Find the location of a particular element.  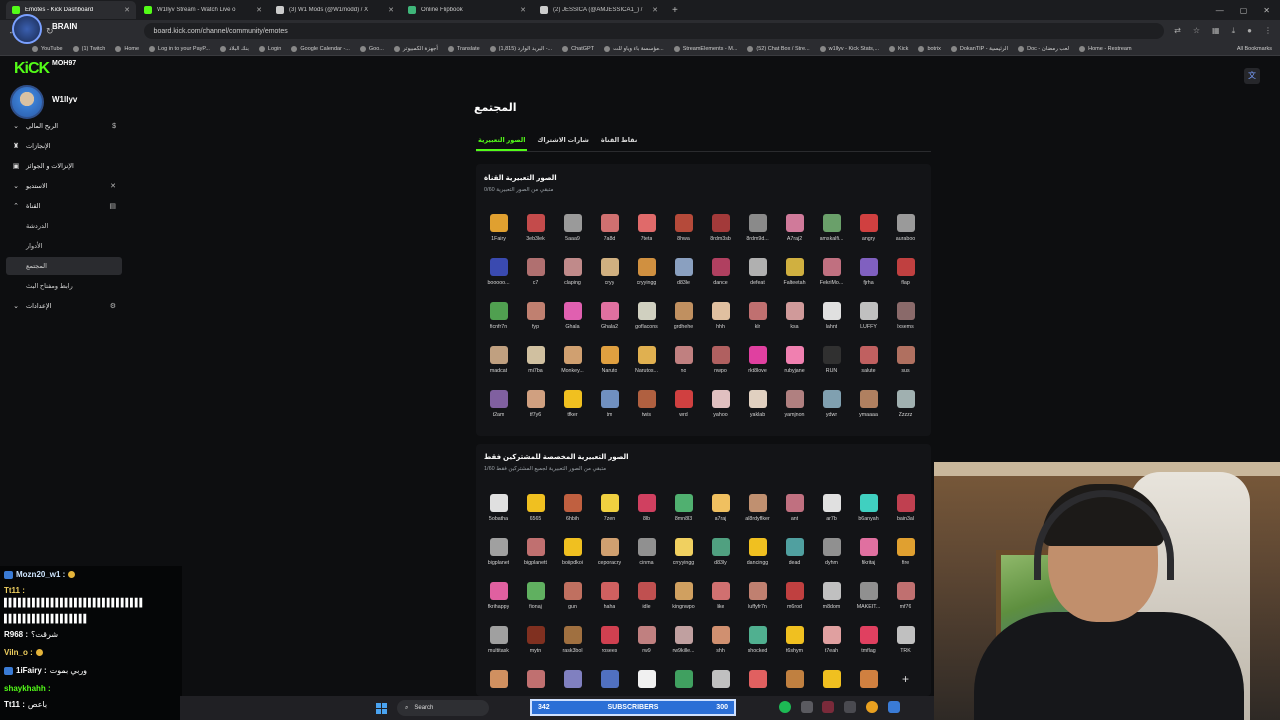

emote-item: boiipdkoi is located at coordinates (572, 554).